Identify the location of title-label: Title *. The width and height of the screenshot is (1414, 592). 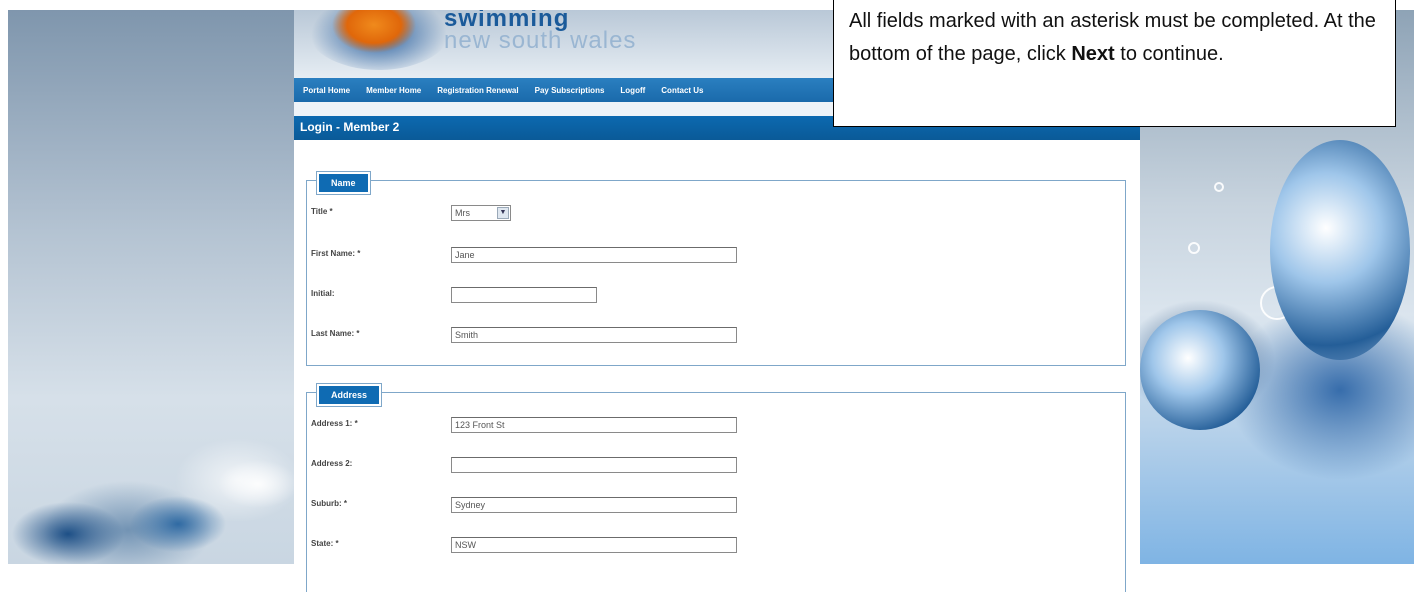
(322, 211).